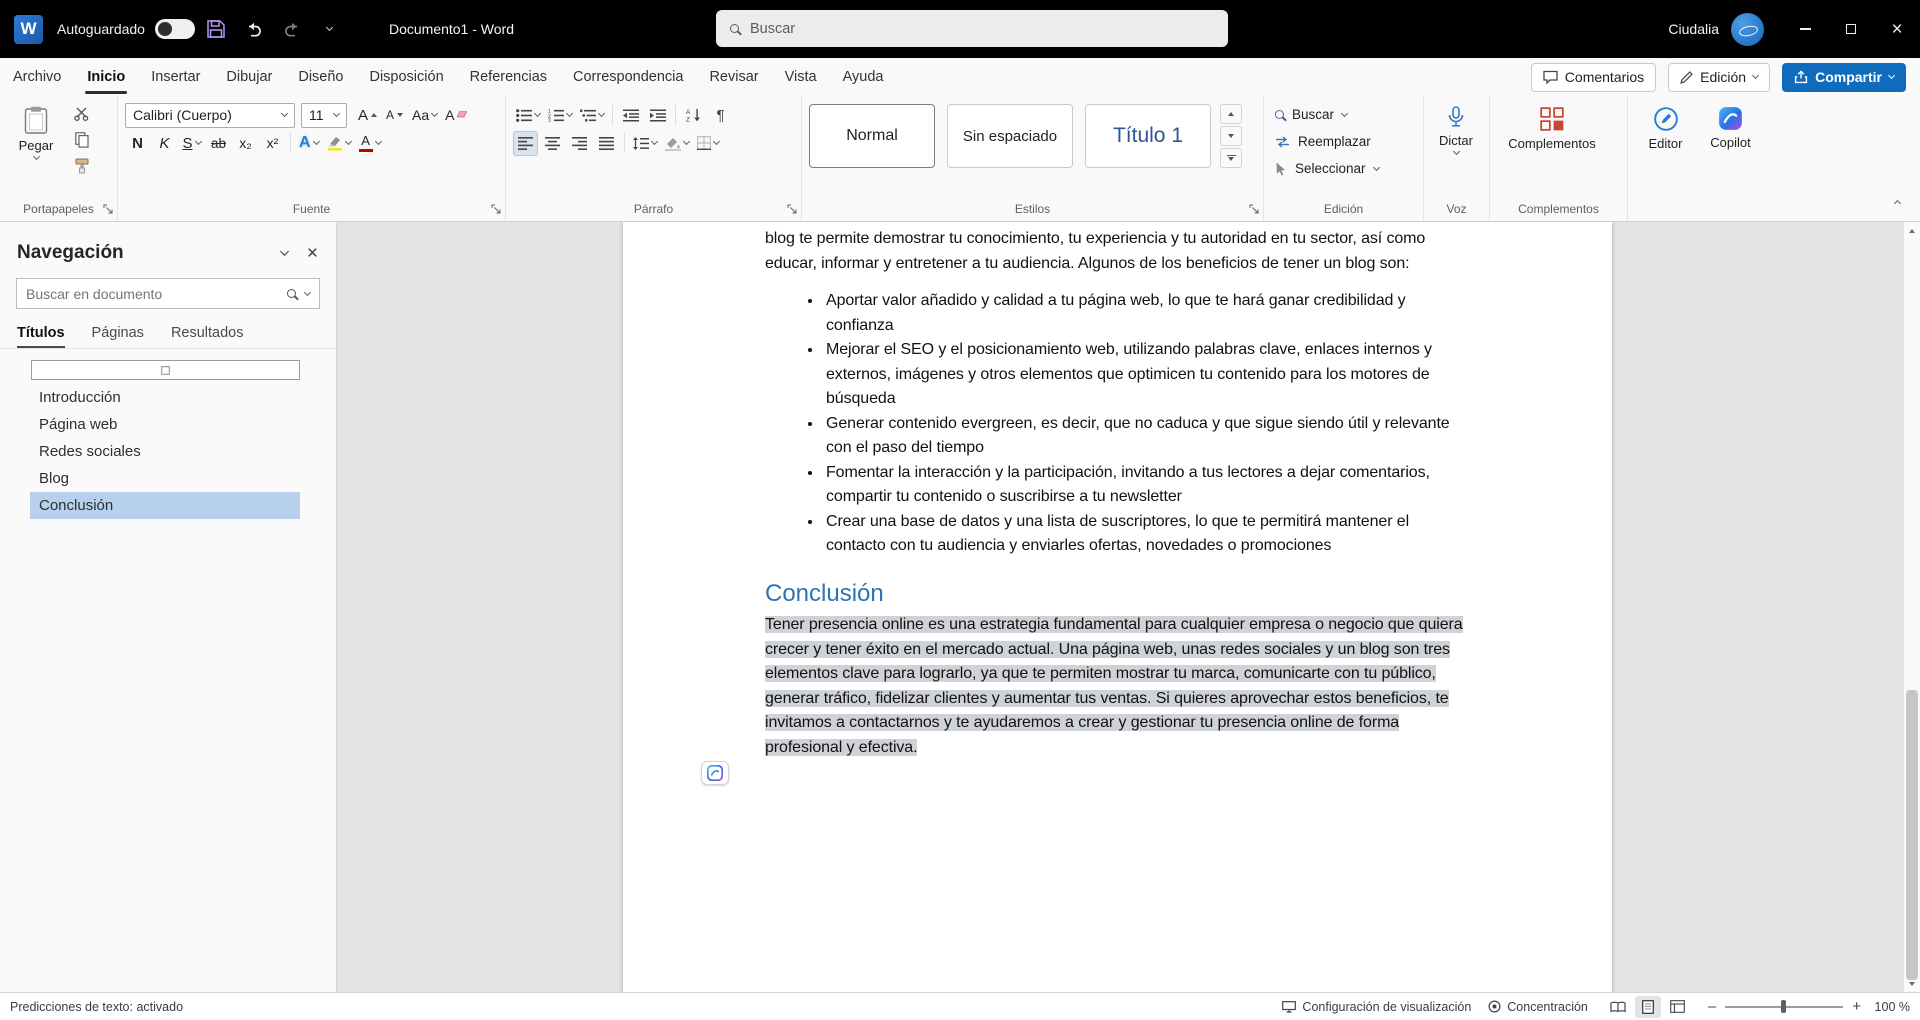 This screenshot has width=1920, height=1020. Describe the element at coordinates (1231, 136) in the screenshot. I see `styles-scroll-down-button` at that location.